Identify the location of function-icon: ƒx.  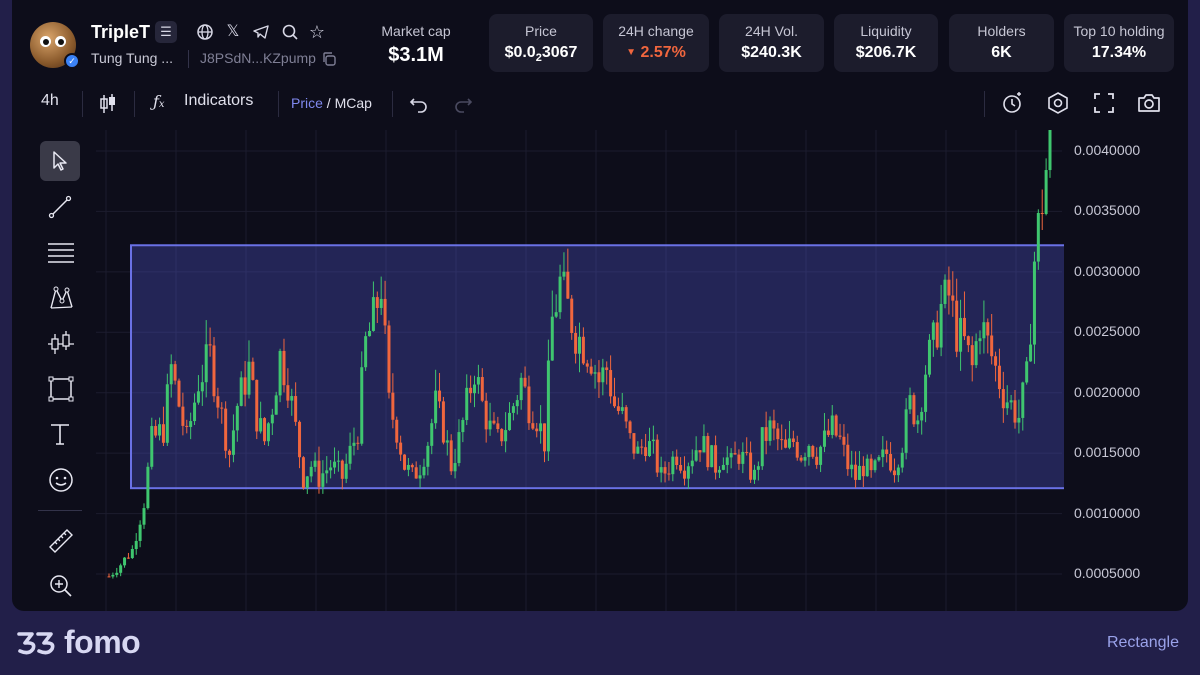
(159, 101).